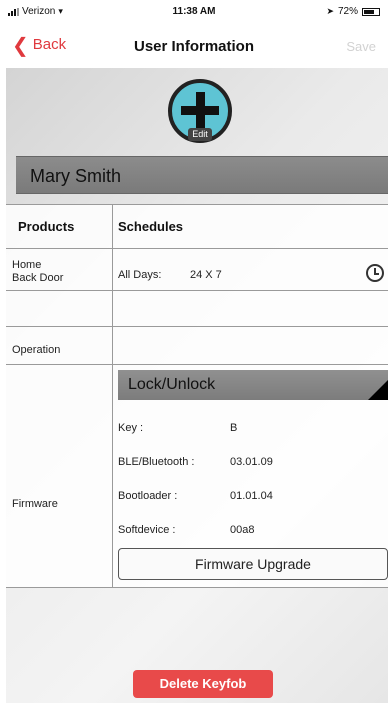 The image size is (388, 703). Describe the element at coordinates (172, 384) in the screenshot. I see `operation-selected-value: Lock/Unlock` at that location.